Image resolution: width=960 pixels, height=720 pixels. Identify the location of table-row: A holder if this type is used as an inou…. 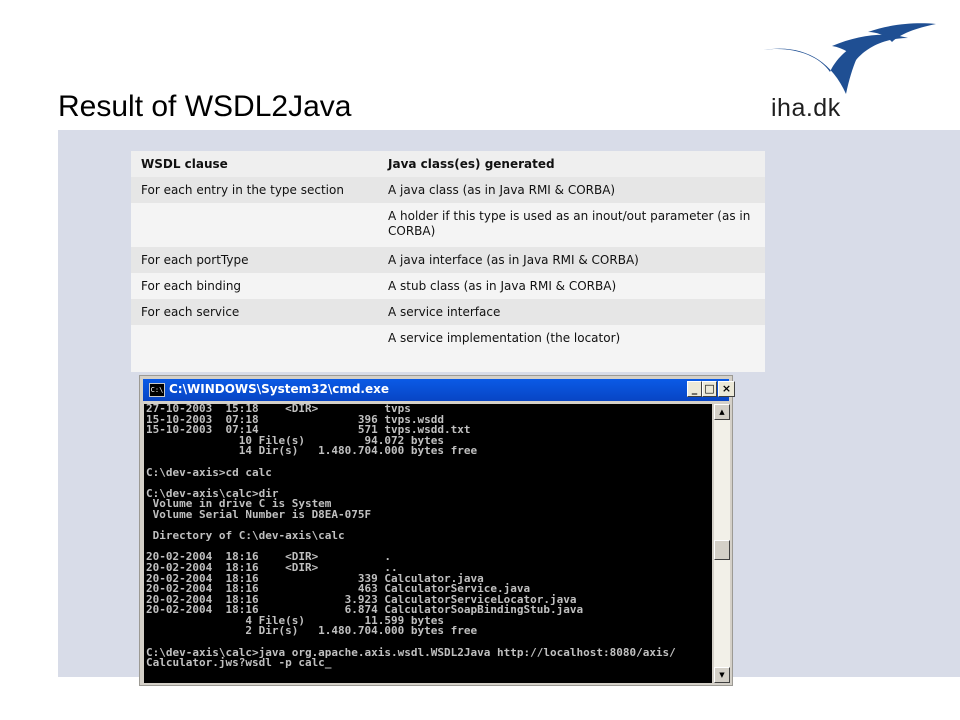
(448, 225).